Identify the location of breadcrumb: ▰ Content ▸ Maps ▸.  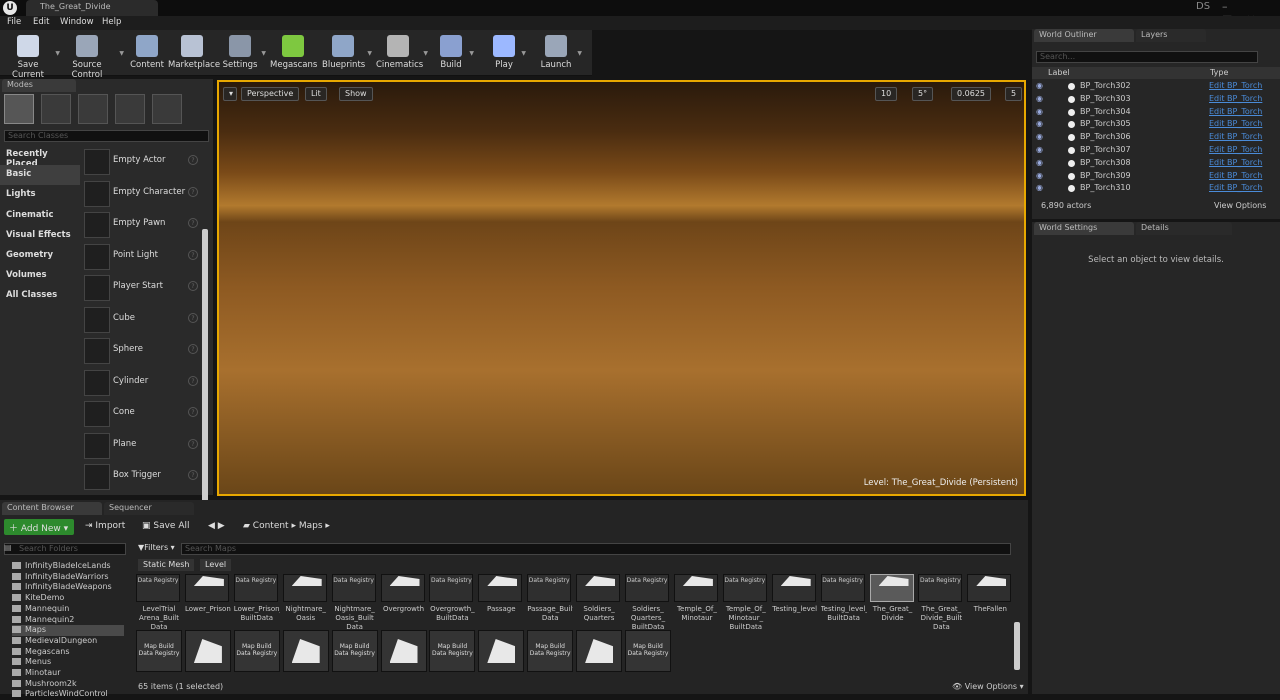
(286, 527).